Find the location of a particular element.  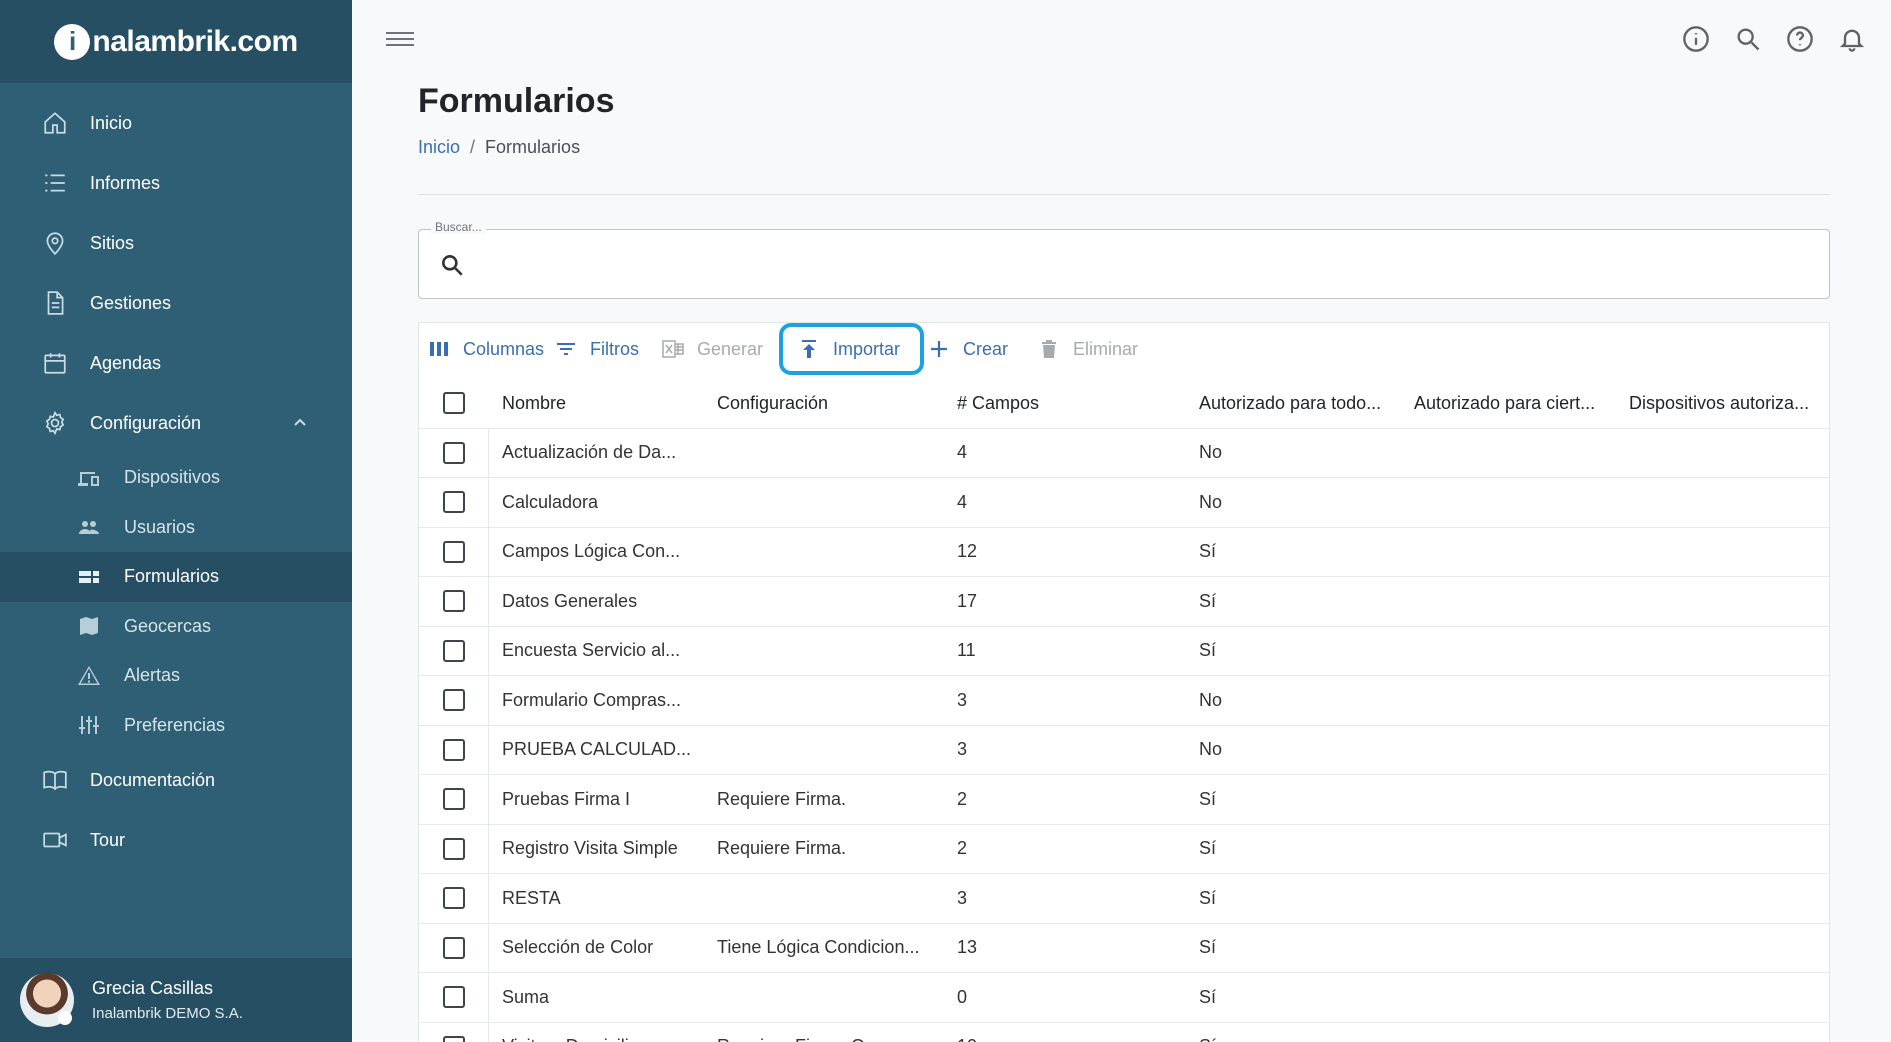

user-profile: Grecia Casillas Inalambrik DEMO S.A. is located at coordinates (176, 1000).